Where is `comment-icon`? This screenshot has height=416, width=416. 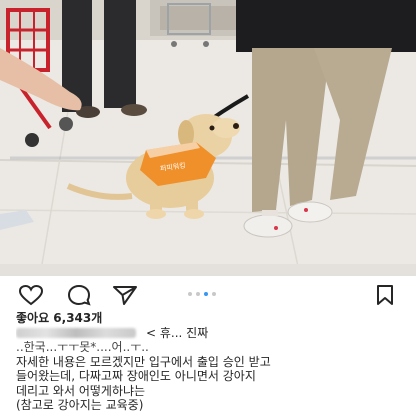
comment-icon is located at coordinates (79, 295).